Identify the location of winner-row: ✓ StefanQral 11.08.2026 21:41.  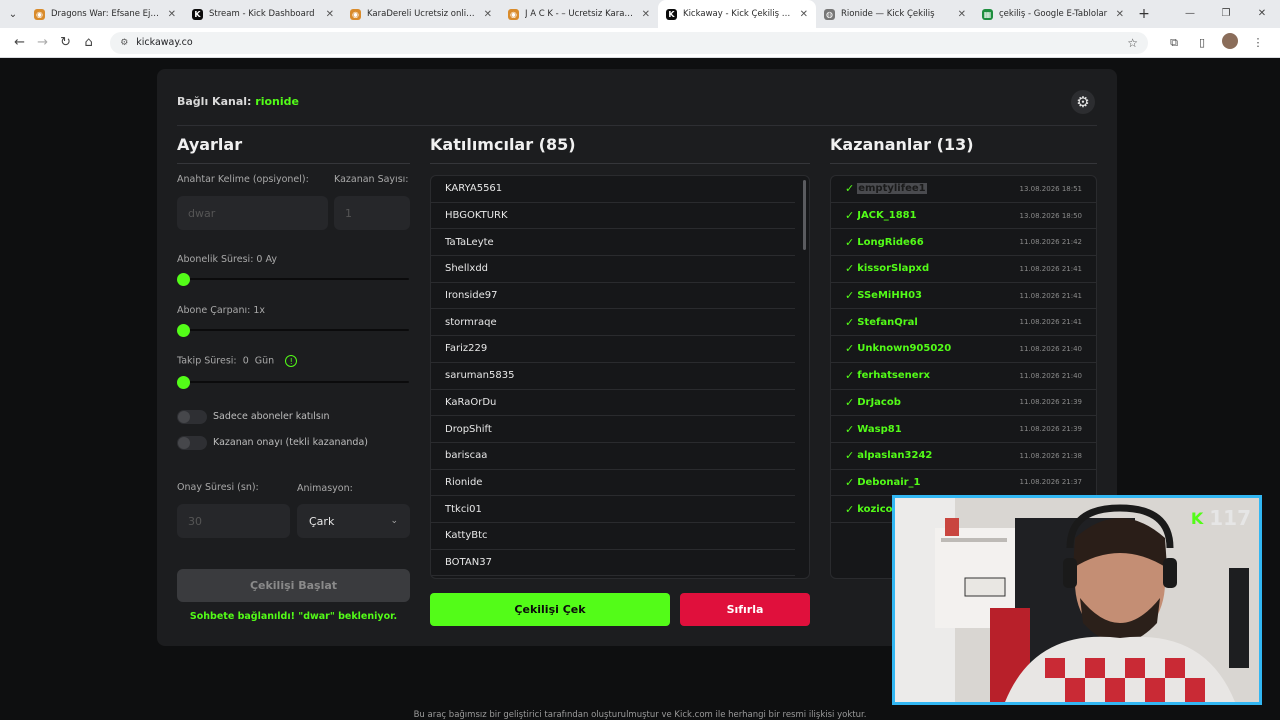
(963, 323).